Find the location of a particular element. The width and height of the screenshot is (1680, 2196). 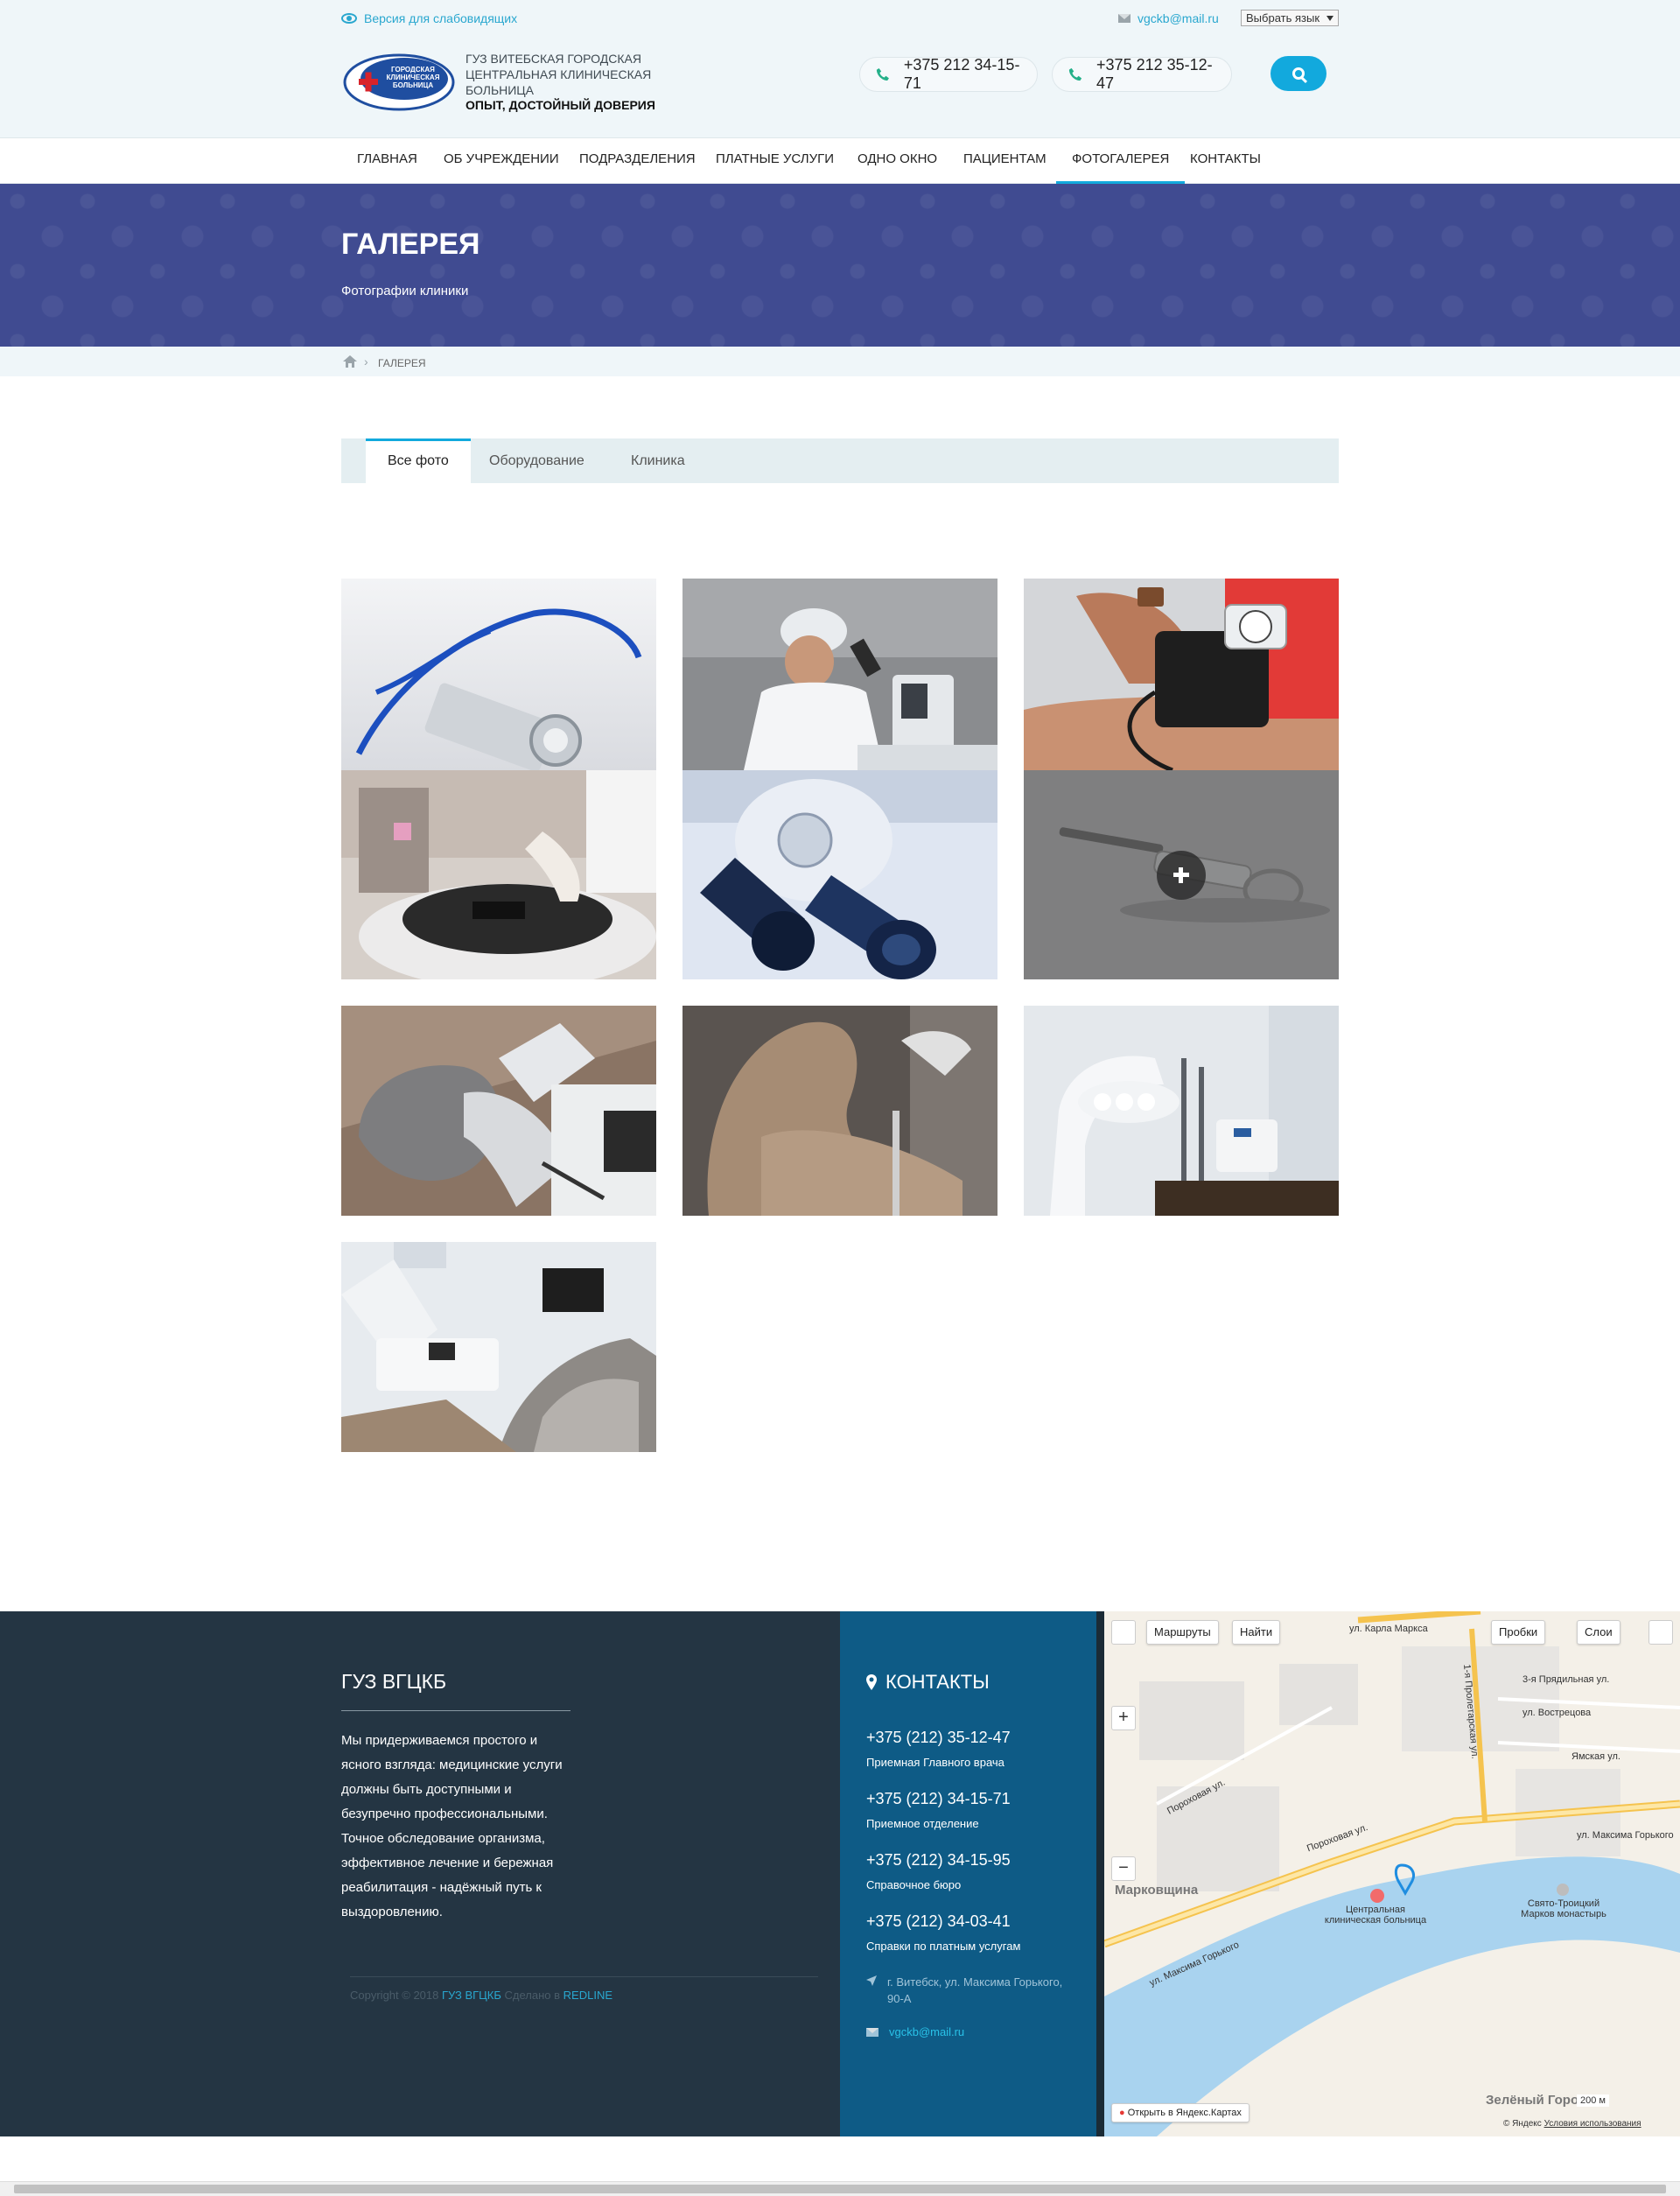

copyright-divider is located at coordinates (584, 1976).